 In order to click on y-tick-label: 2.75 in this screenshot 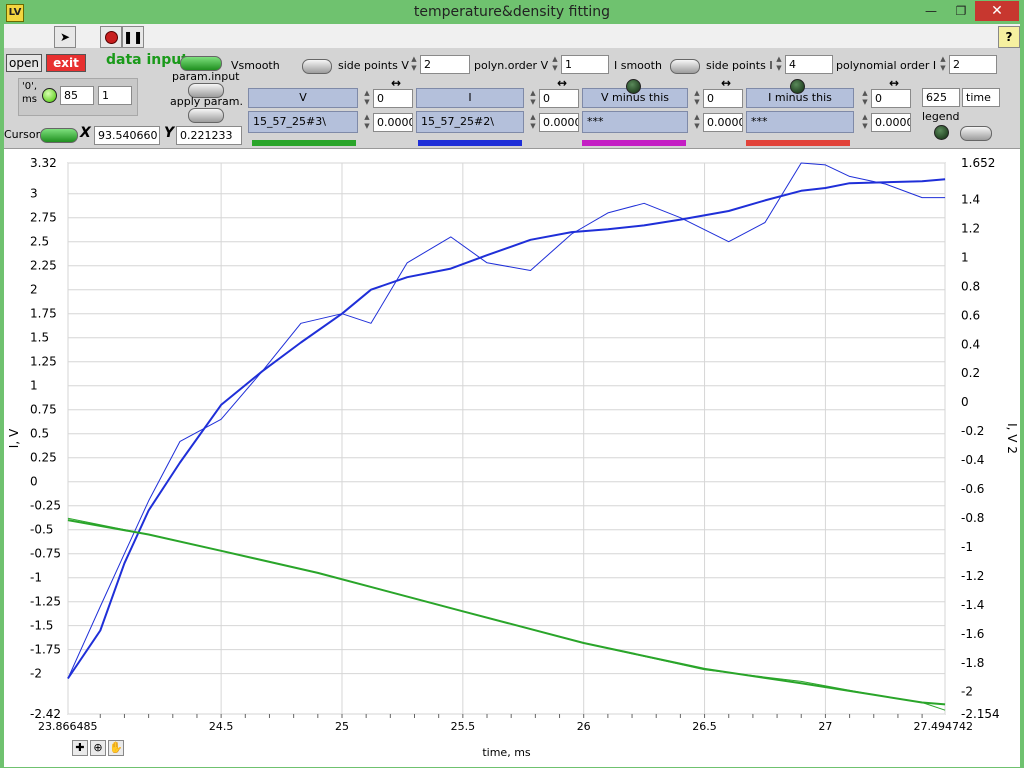, I will do `click(43, 218)`.